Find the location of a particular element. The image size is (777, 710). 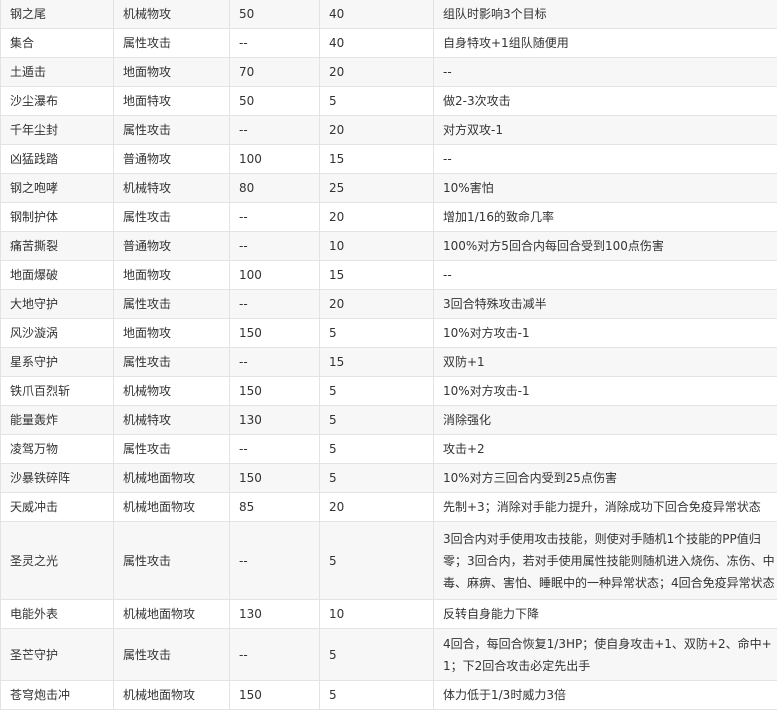

skill-name: 钢之咆哮 is located at coordinates (57, 188).